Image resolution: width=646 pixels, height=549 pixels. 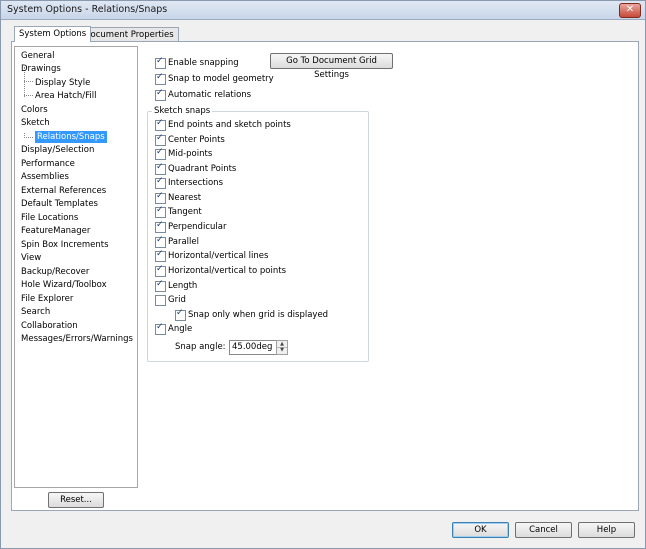 What do you see at coordinates (185, 198) in the screenshot?
I see `nearest-label: Nearest` at bounding box center [185, 198].